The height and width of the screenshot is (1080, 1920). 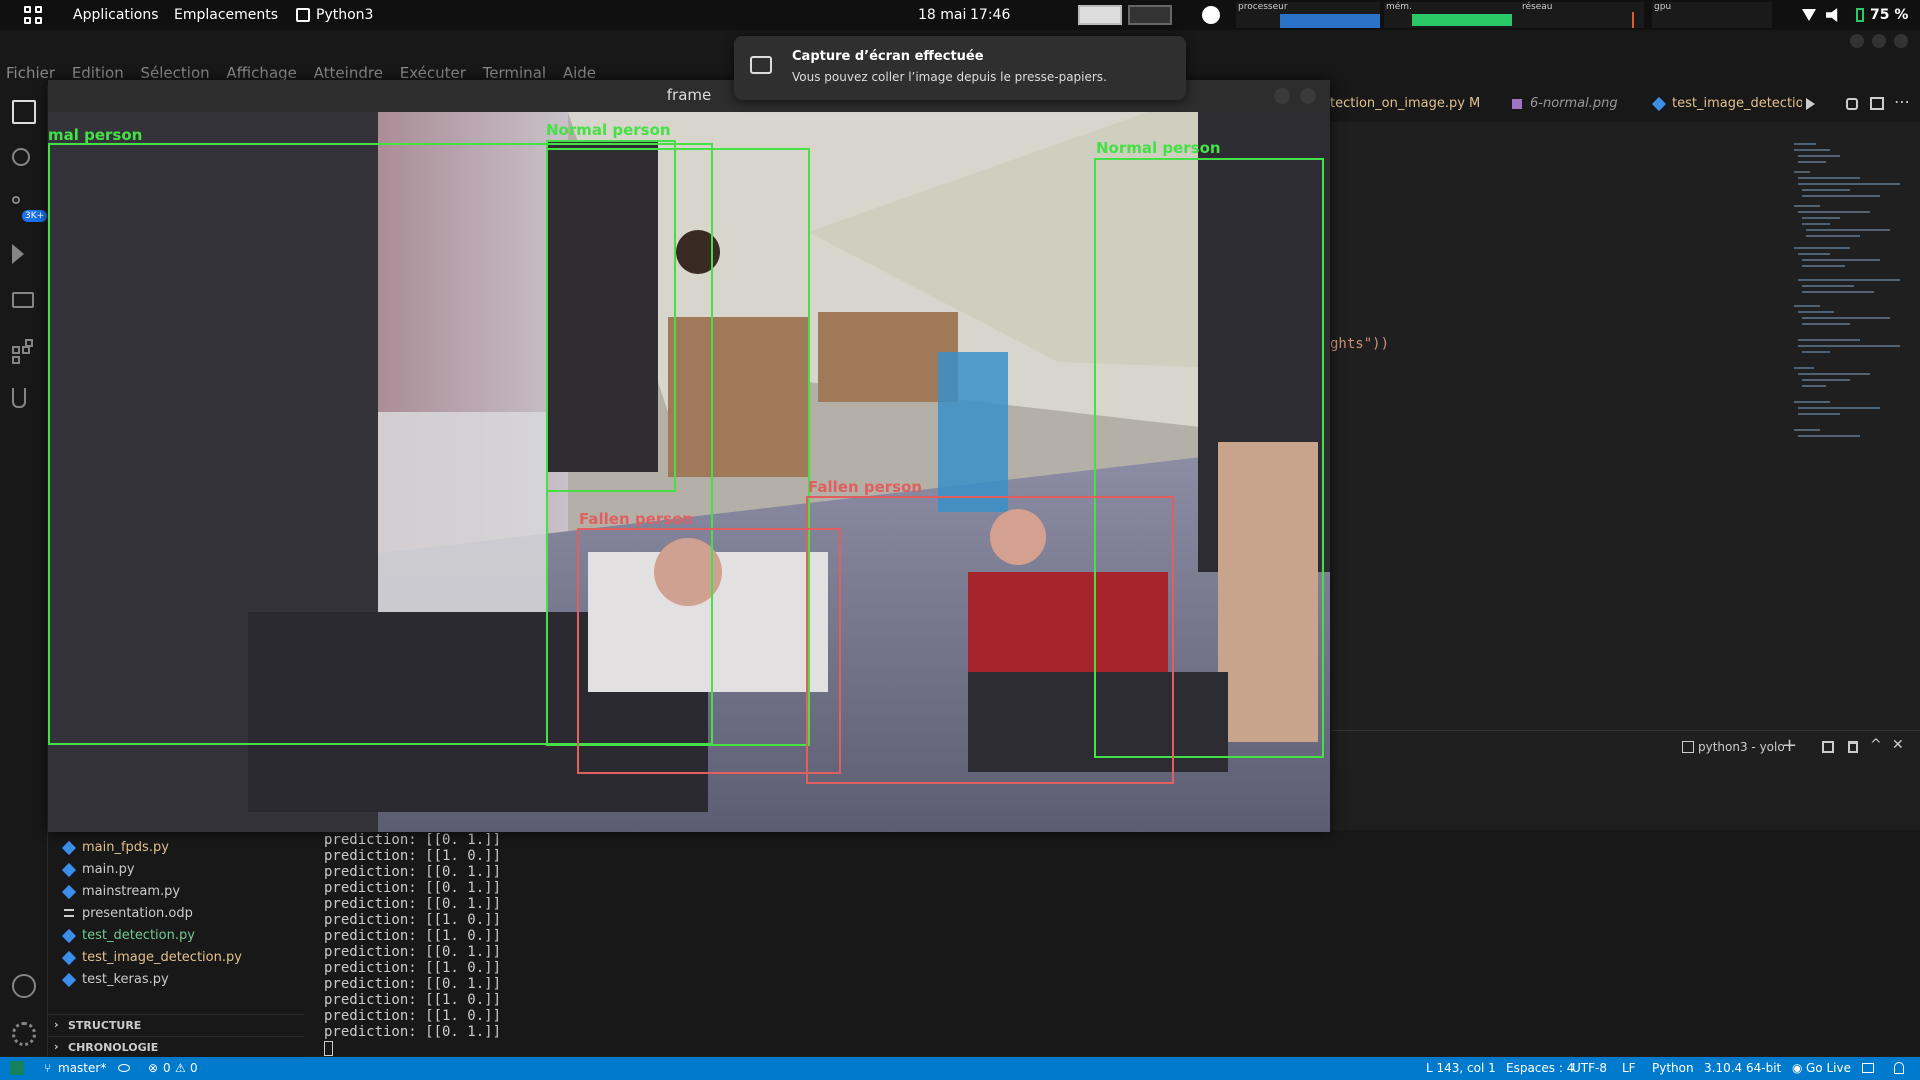 I want to click on battery-icon, so click(x=1860, y=15).